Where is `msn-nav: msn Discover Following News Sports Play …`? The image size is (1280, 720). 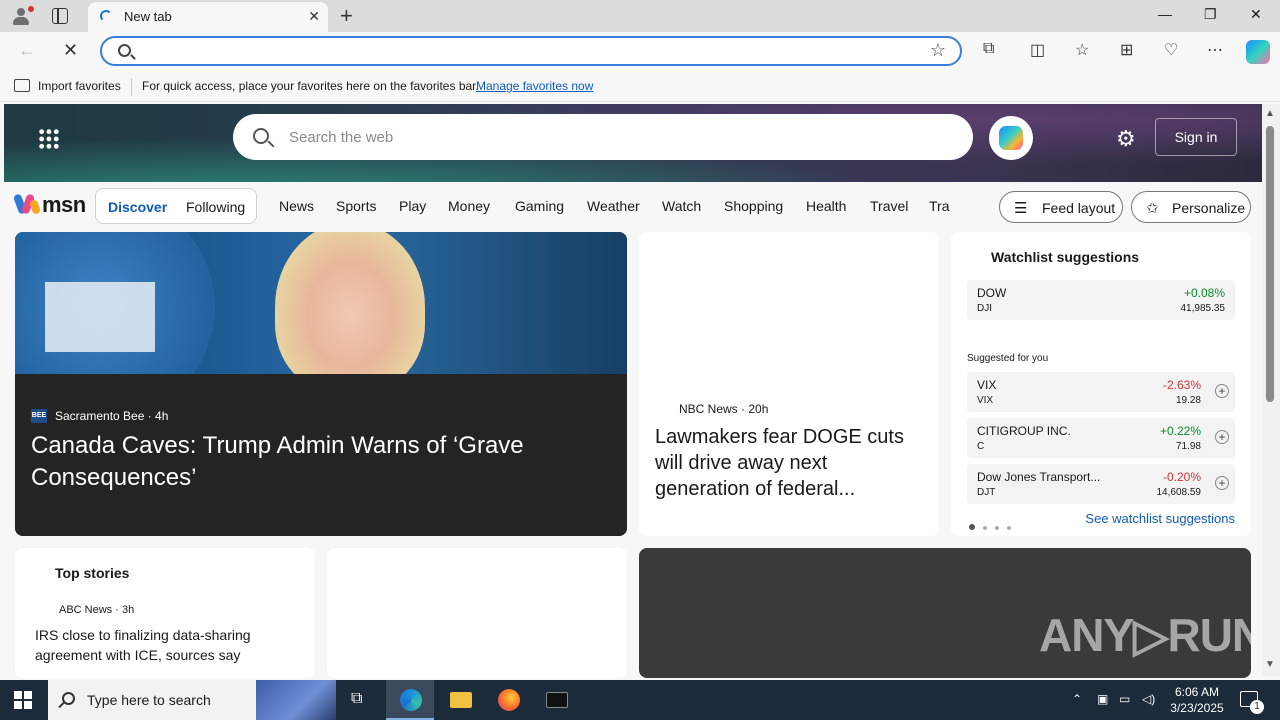 msn-nav: msn Discover Following News Sports Play … is located at coordinates (633, 206).